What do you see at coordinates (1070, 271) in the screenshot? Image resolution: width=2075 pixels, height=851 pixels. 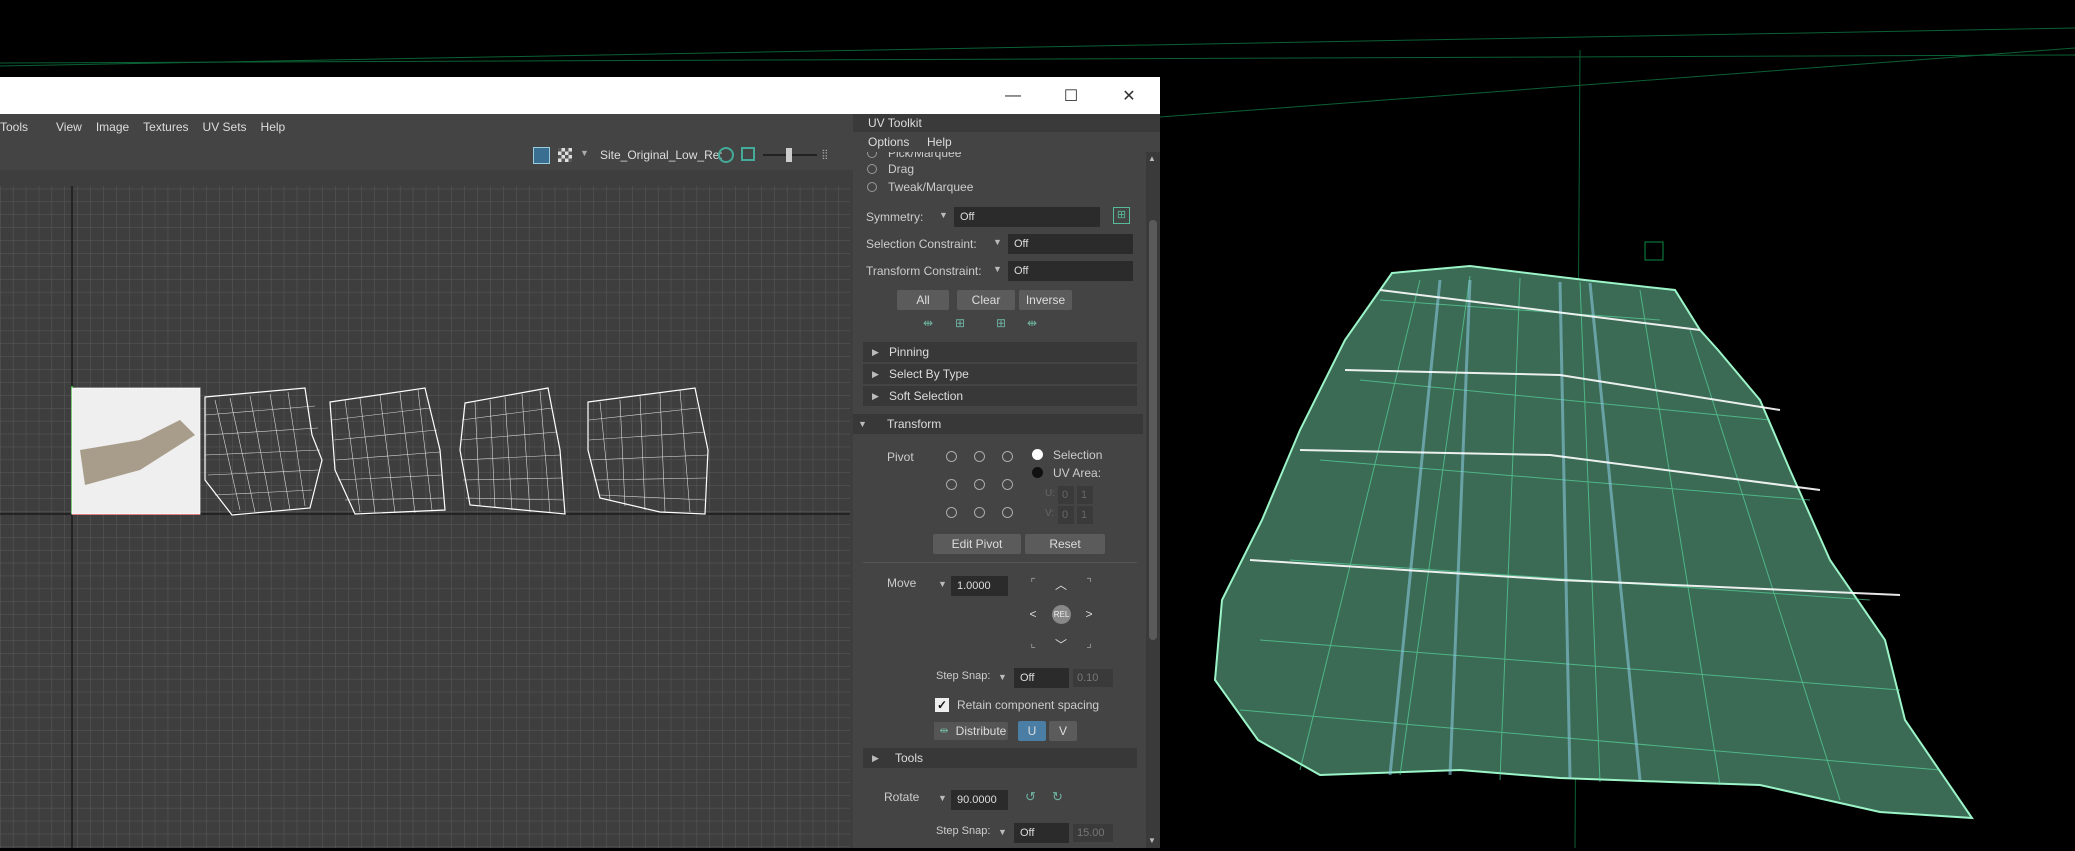 I see `transform-constraint-field: Off` at bounding box center [1070, 271].